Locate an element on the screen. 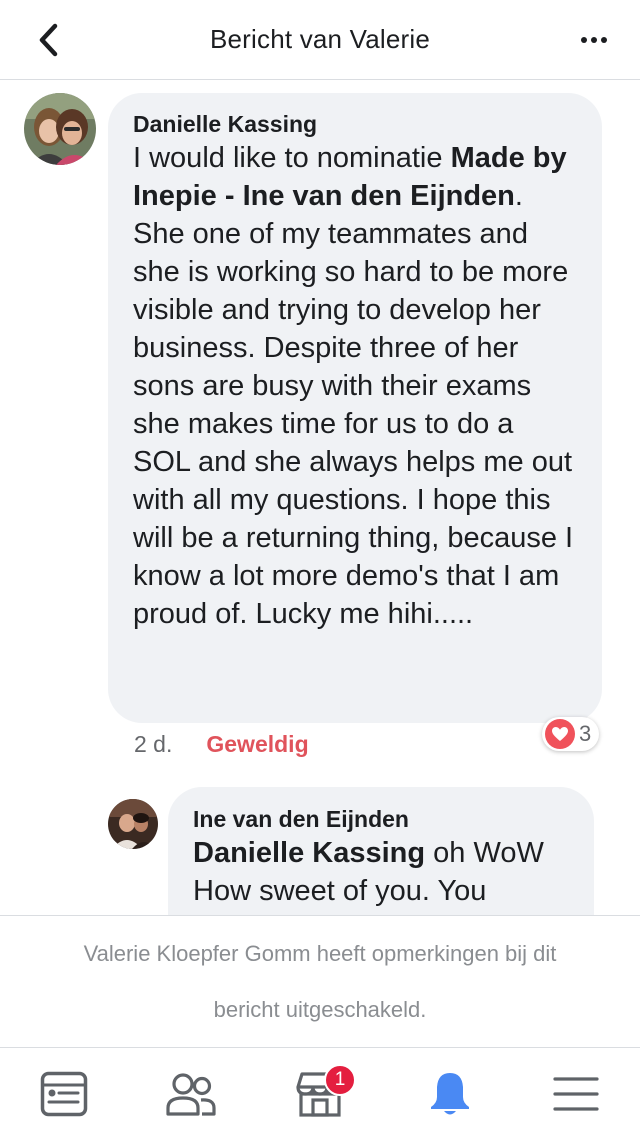 This screenshot has height=1136, width=640. comment-meta: 2 d. Geweldig is located at coordinates (221, 744).